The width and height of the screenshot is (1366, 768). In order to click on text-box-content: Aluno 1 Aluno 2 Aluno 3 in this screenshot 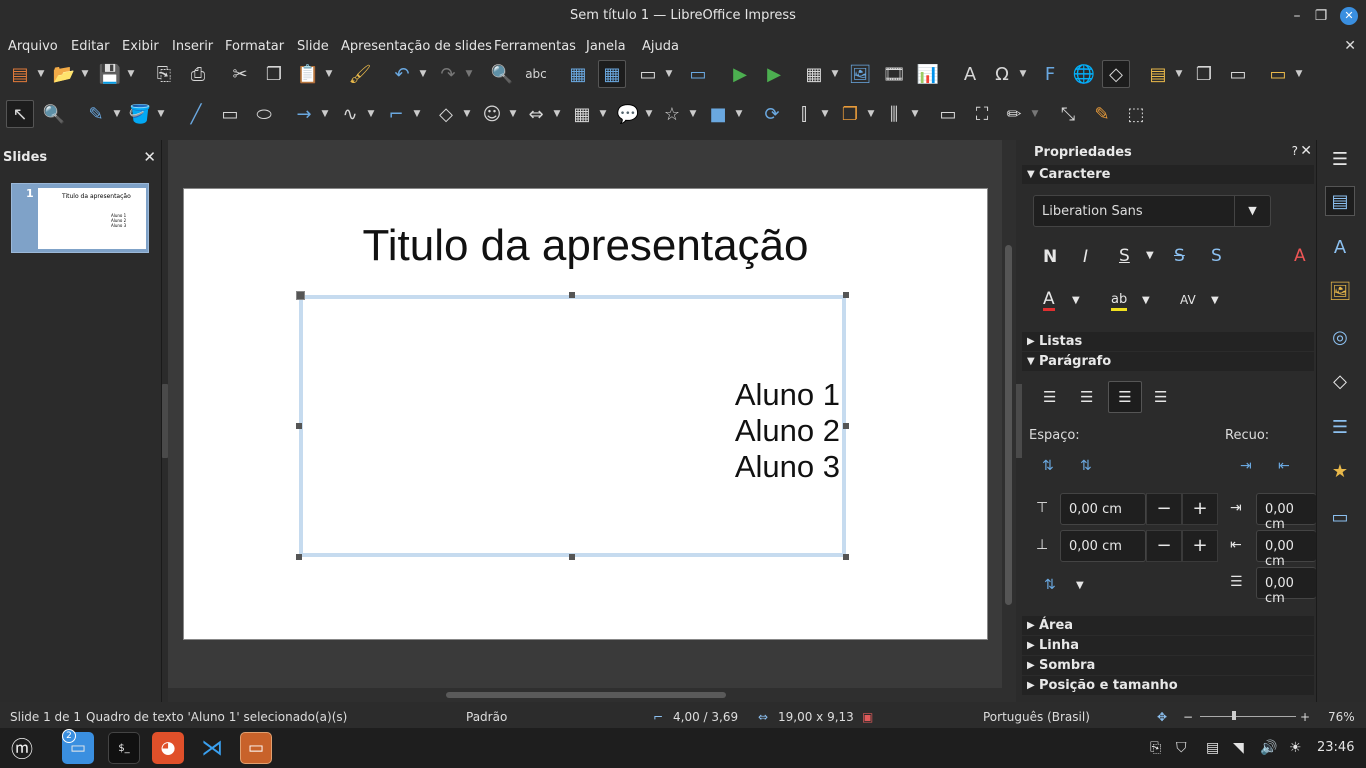, I will do `click(787, 431)`.